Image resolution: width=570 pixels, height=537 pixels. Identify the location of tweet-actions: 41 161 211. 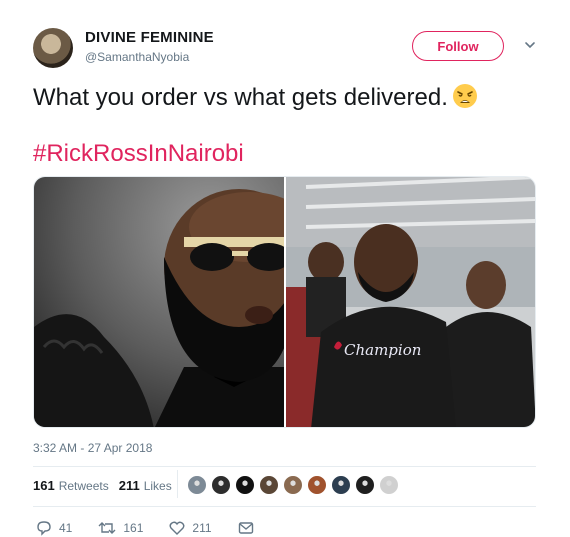
(161, 528).